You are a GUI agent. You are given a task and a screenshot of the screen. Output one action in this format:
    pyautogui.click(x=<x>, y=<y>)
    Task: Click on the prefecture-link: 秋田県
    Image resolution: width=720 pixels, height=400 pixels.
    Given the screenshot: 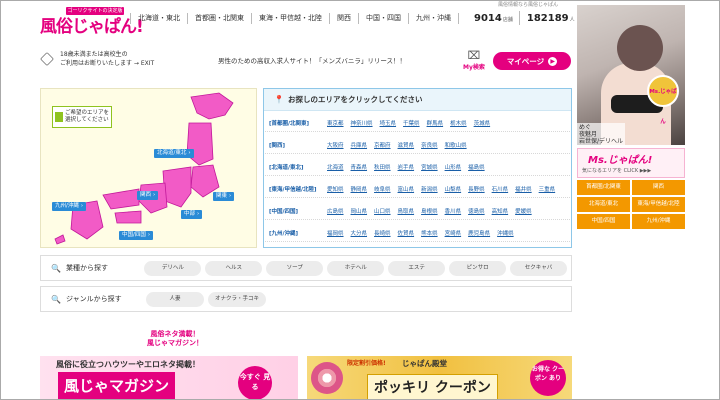 What is the action you would take?
    pyautogui.click(x=382, y=167)
    